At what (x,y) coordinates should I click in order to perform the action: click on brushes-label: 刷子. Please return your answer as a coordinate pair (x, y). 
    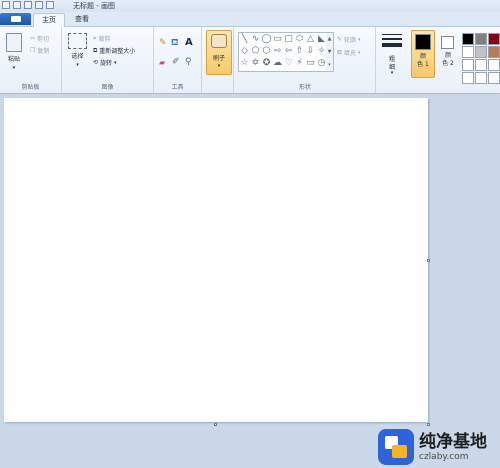
    Looking at the image, I should click on (218, 58).